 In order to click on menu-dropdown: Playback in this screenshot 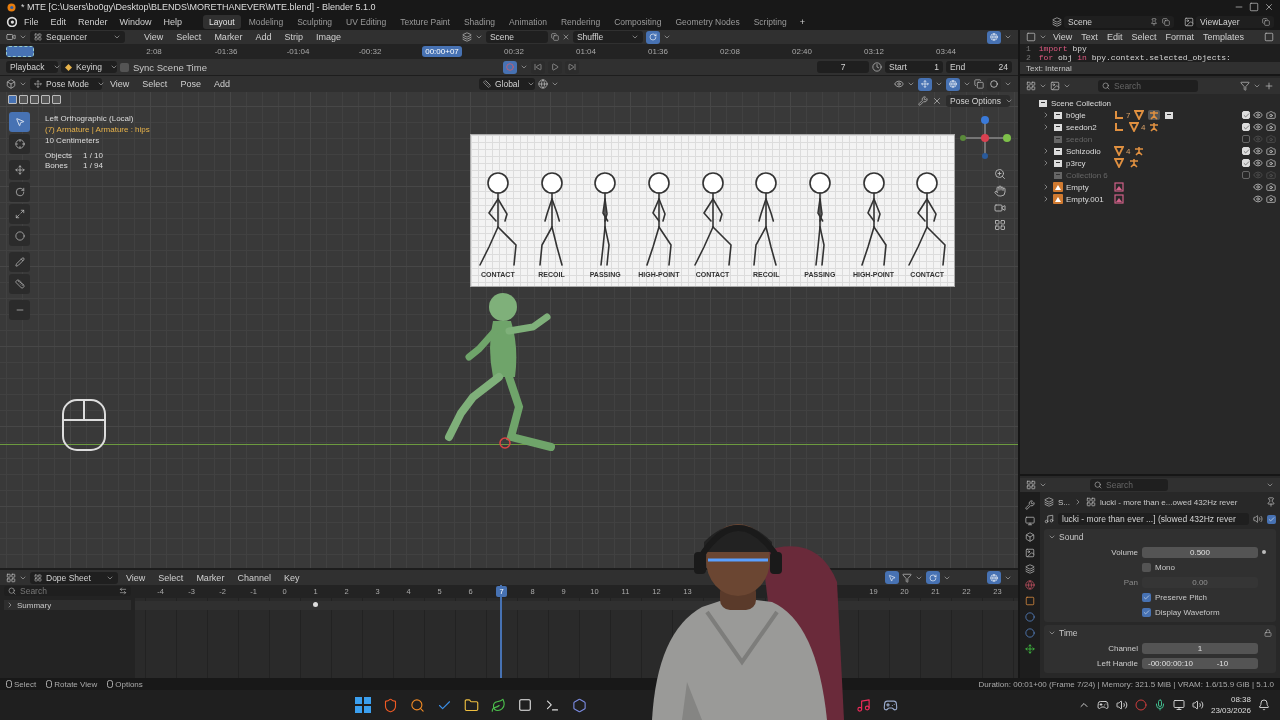, I will do `click(32, 67)`.